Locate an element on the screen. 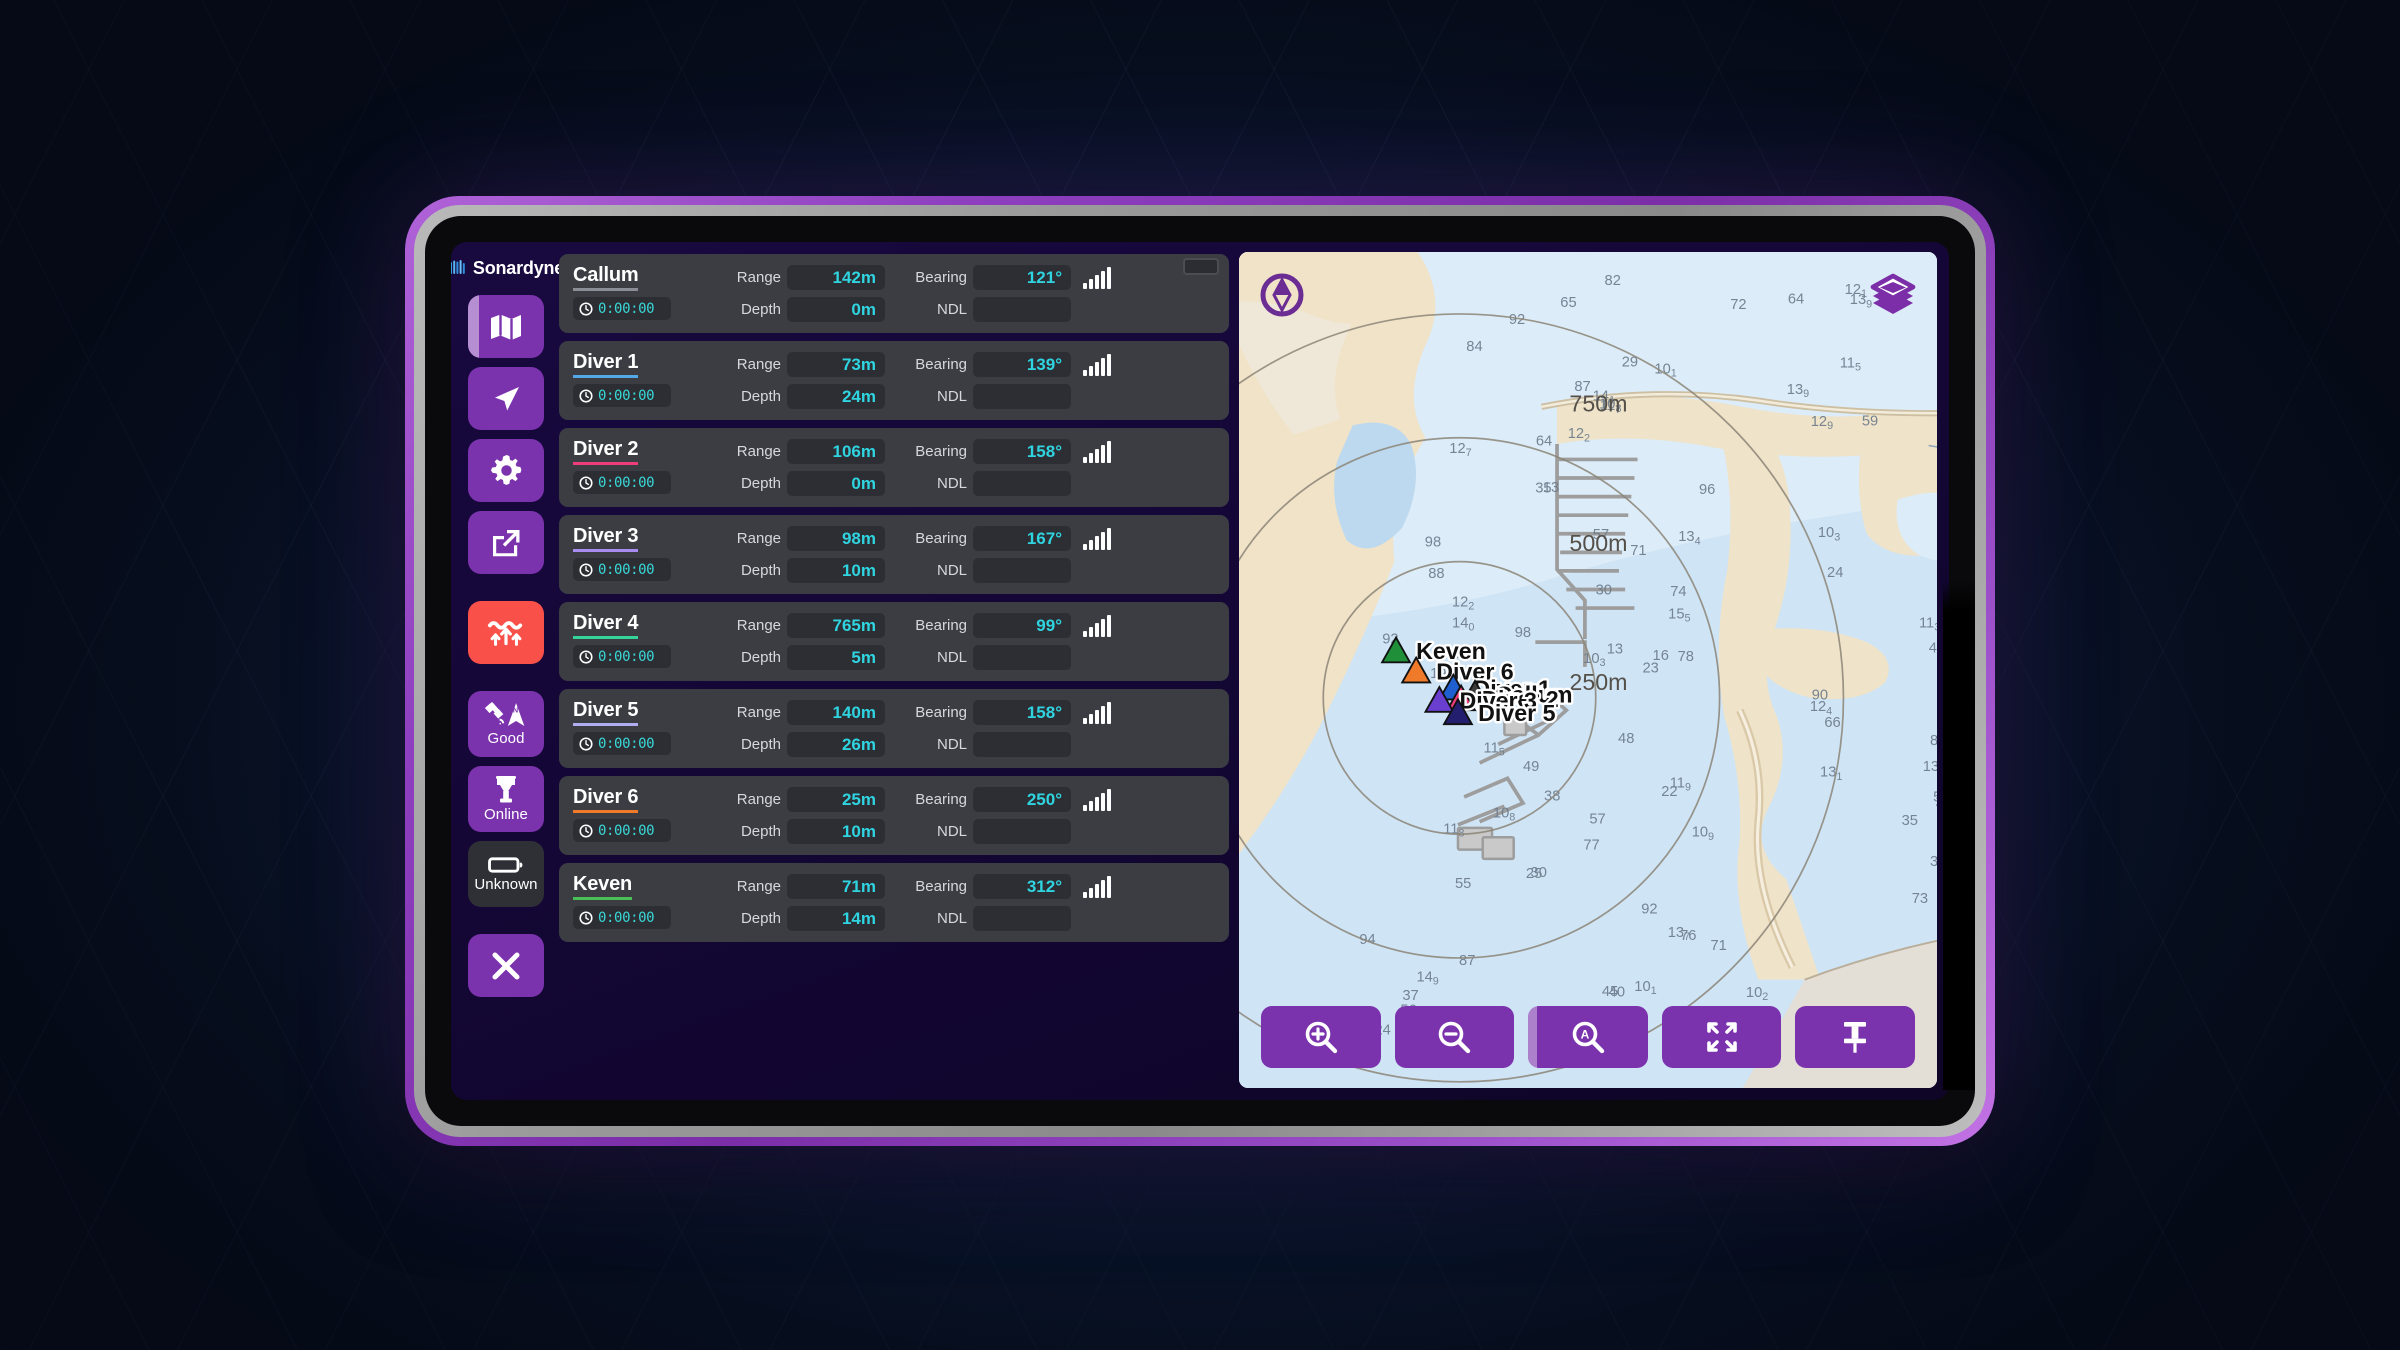  map-zoom-auto-button: A is located at coordinates (1588, 1037).